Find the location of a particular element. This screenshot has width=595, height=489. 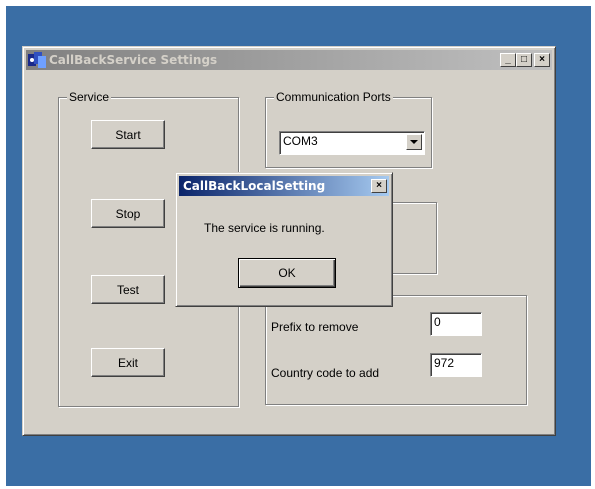

dial-settings-group is located at coordinates (396, 350).